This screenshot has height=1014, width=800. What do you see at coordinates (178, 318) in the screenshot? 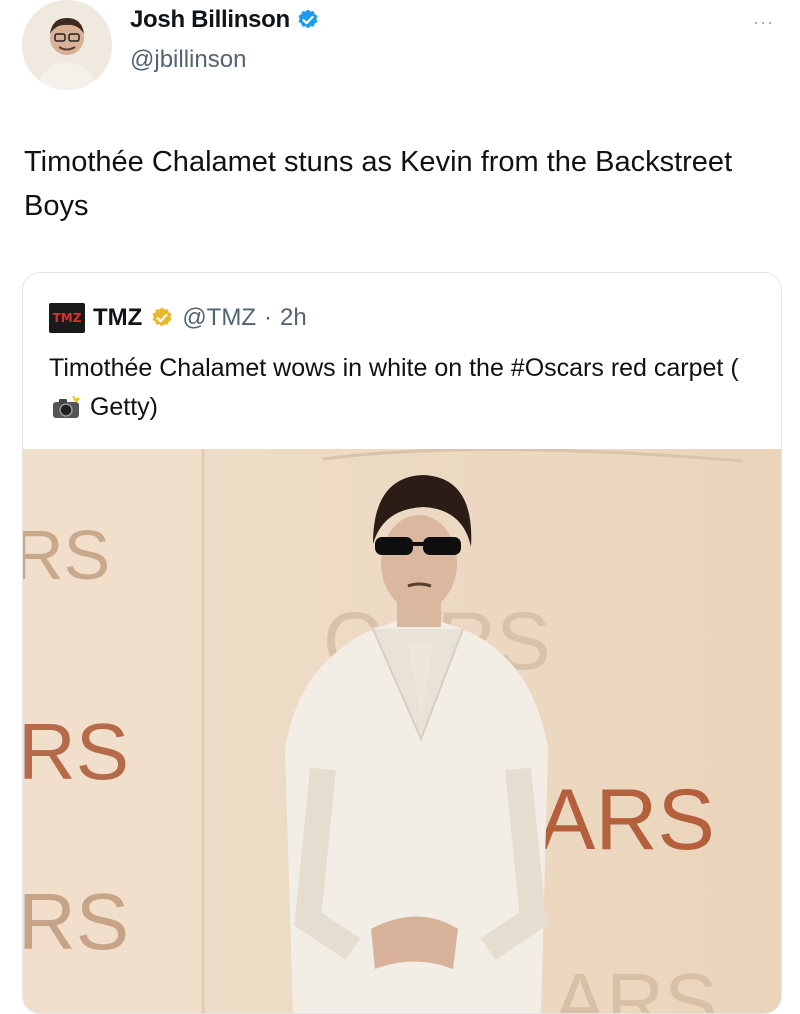
I see `quoted-tweet-header: TMZ TMZ @TMZ · 2h` at bounding box center [178, 318].